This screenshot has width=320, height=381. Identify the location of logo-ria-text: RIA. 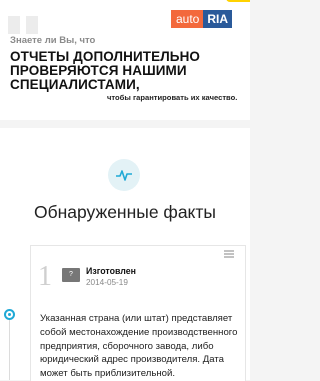
(218, 19).